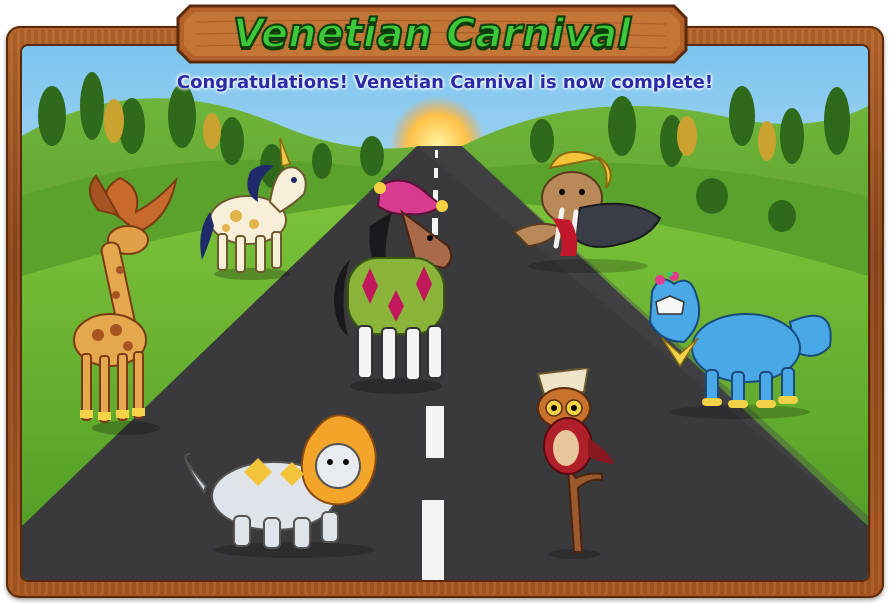 This screenshot has height=603, width=892. Describe the element at coordinates (575, 463) in the screenshot. I see `carnival-owl-icon` at that location.